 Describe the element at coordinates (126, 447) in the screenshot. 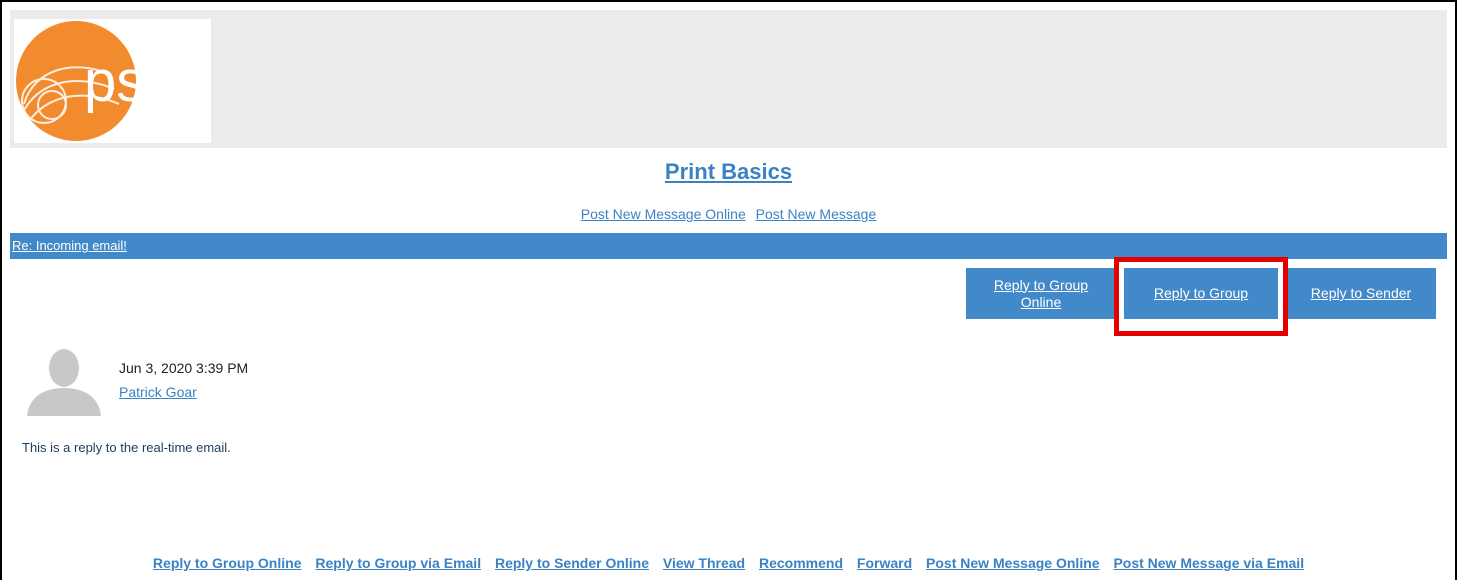

I see `post-body: This is a reply to the real-time email.` at that location.